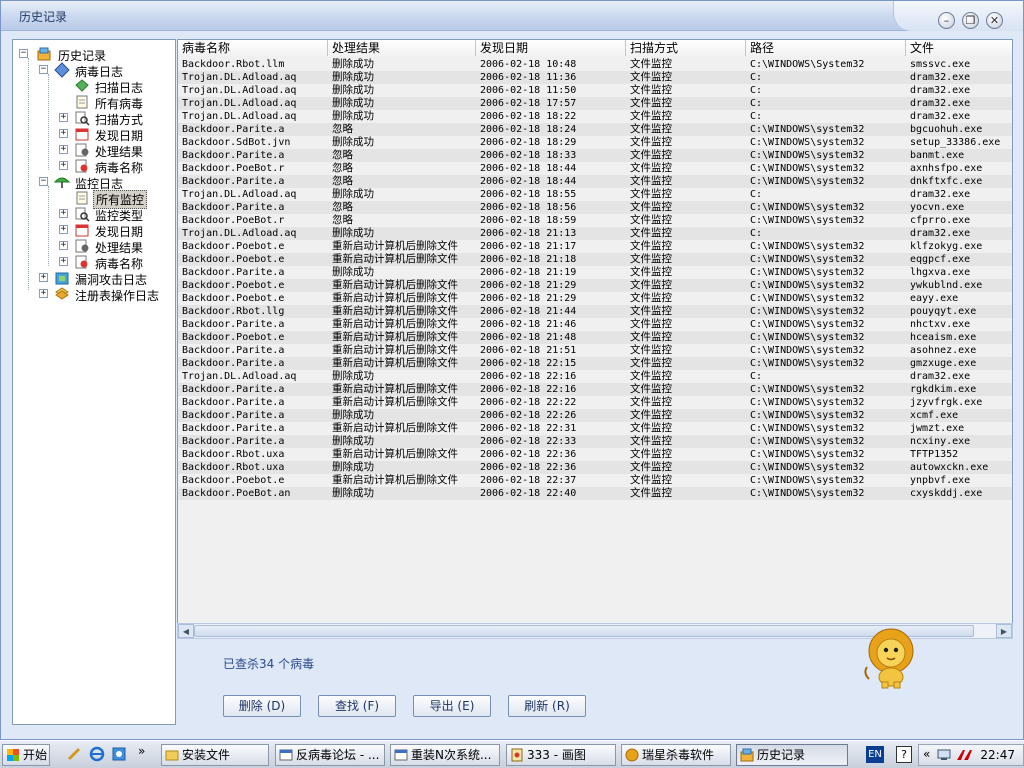 The image size is (1024, 768). What do you see at coordinates (946, 20) in the screenshot?
I see `minimize-icon: –` at bounding box center [946, 20].